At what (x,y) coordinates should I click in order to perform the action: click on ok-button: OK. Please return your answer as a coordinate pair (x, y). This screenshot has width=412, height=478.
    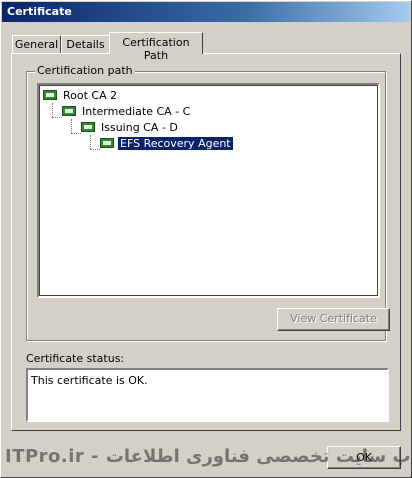
    Looking at the image, I should click on (364, 457).